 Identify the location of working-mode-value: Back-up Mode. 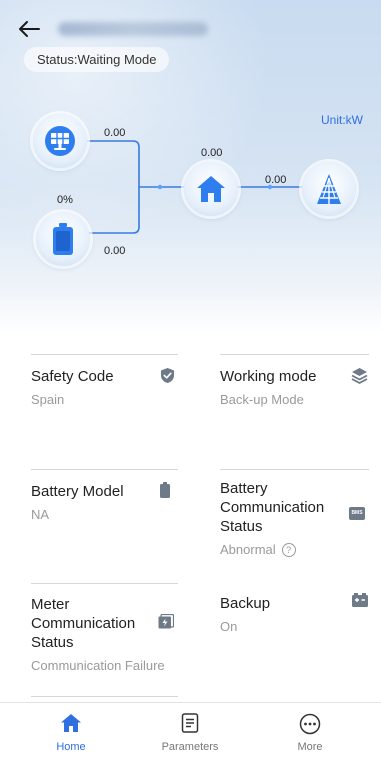
(262, 399).